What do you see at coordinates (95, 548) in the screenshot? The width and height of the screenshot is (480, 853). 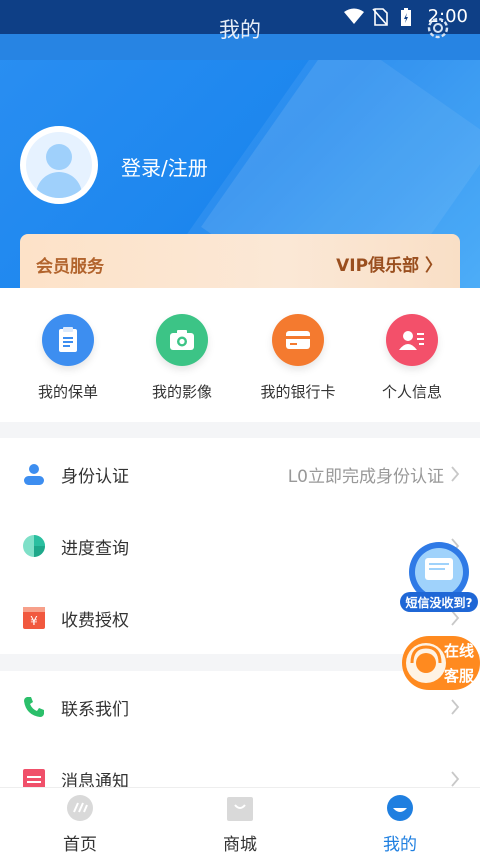 I see `menu-label: 进度查询` at bounding box center [95, 548].